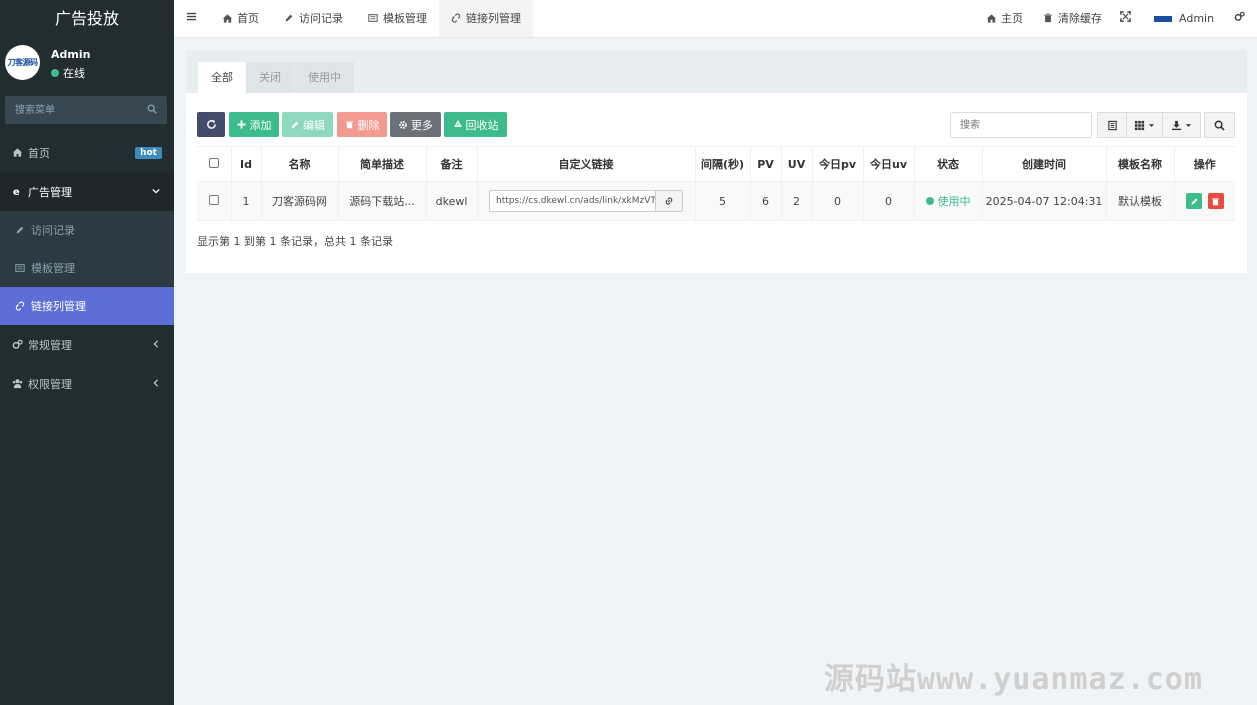 The width and height of the screenshot is (1257, 705). I want to click on sidebar-item-visit-log: 访问记录, so click(87, 230).